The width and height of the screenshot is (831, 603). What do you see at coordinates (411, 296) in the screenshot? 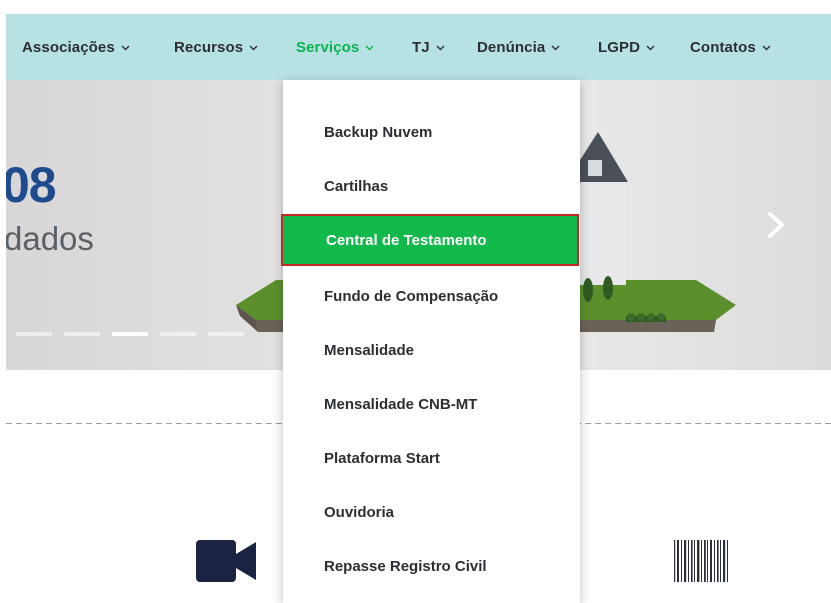
I see `menu-item-label: Fundo de Compensação` at bounding box center [411, 296].